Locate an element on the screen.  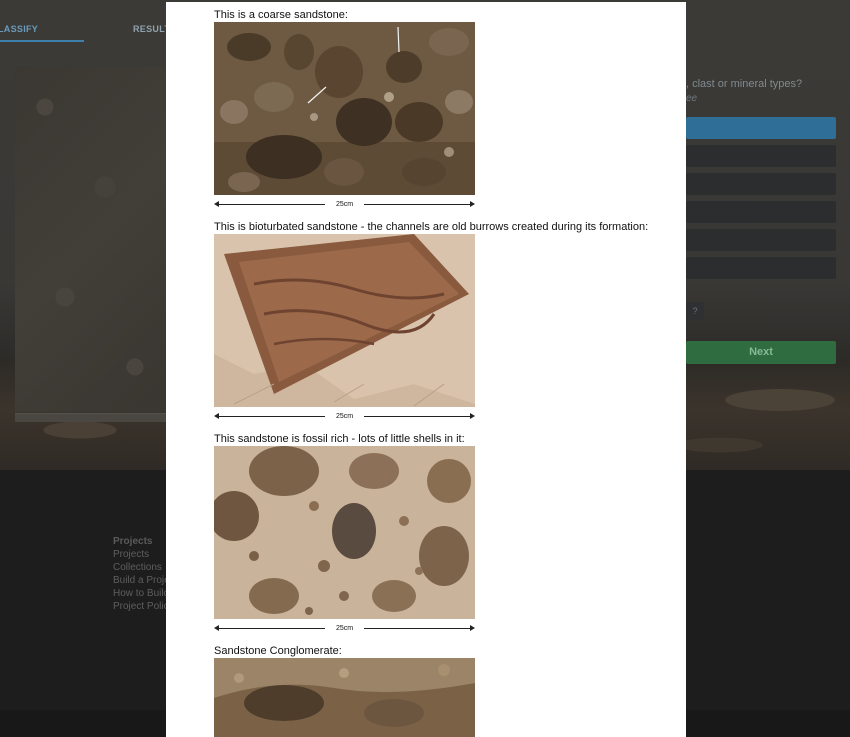
tab-result: RESULT is located at coordinates (151, 29).